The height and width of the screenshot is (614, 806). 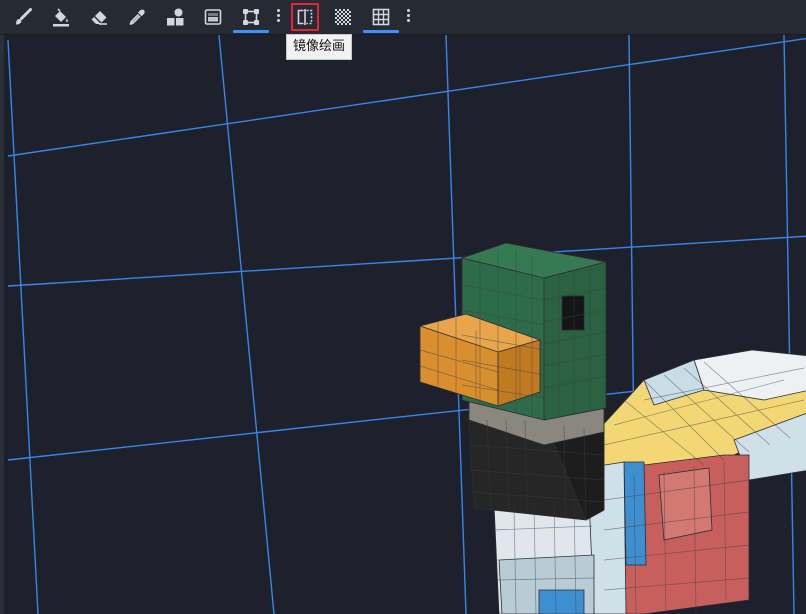 I want to click on fill-tool, so click(x=61, y=17).